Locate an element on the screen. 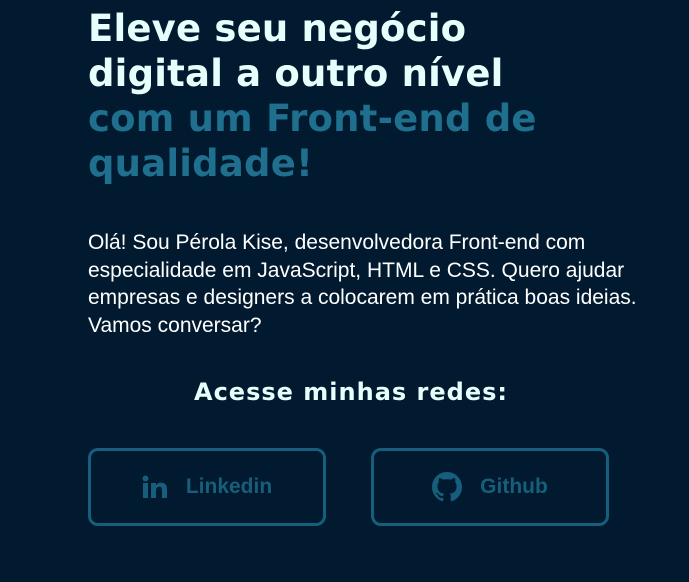 The image size is (689, 582). github-button: Github is located at coordinates (490, 487).